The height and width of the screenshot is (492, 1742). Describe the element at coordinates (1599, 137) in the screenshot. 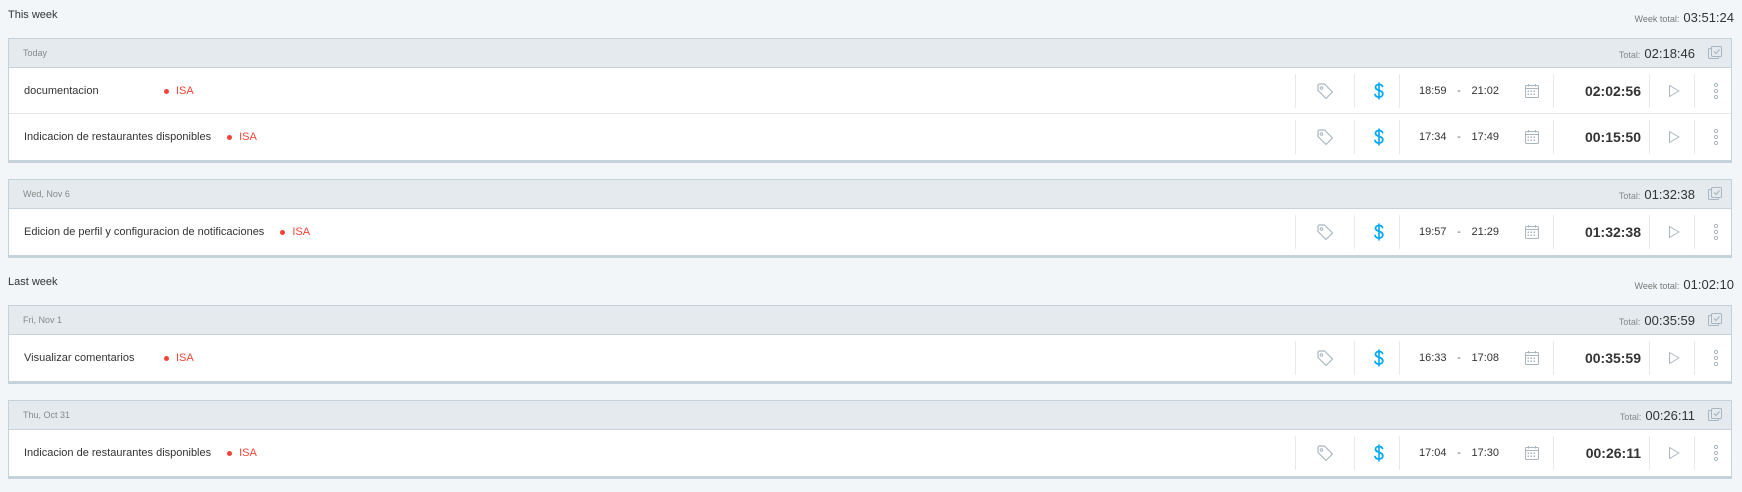

I see `entry-duration: 00:15:50` at that location.